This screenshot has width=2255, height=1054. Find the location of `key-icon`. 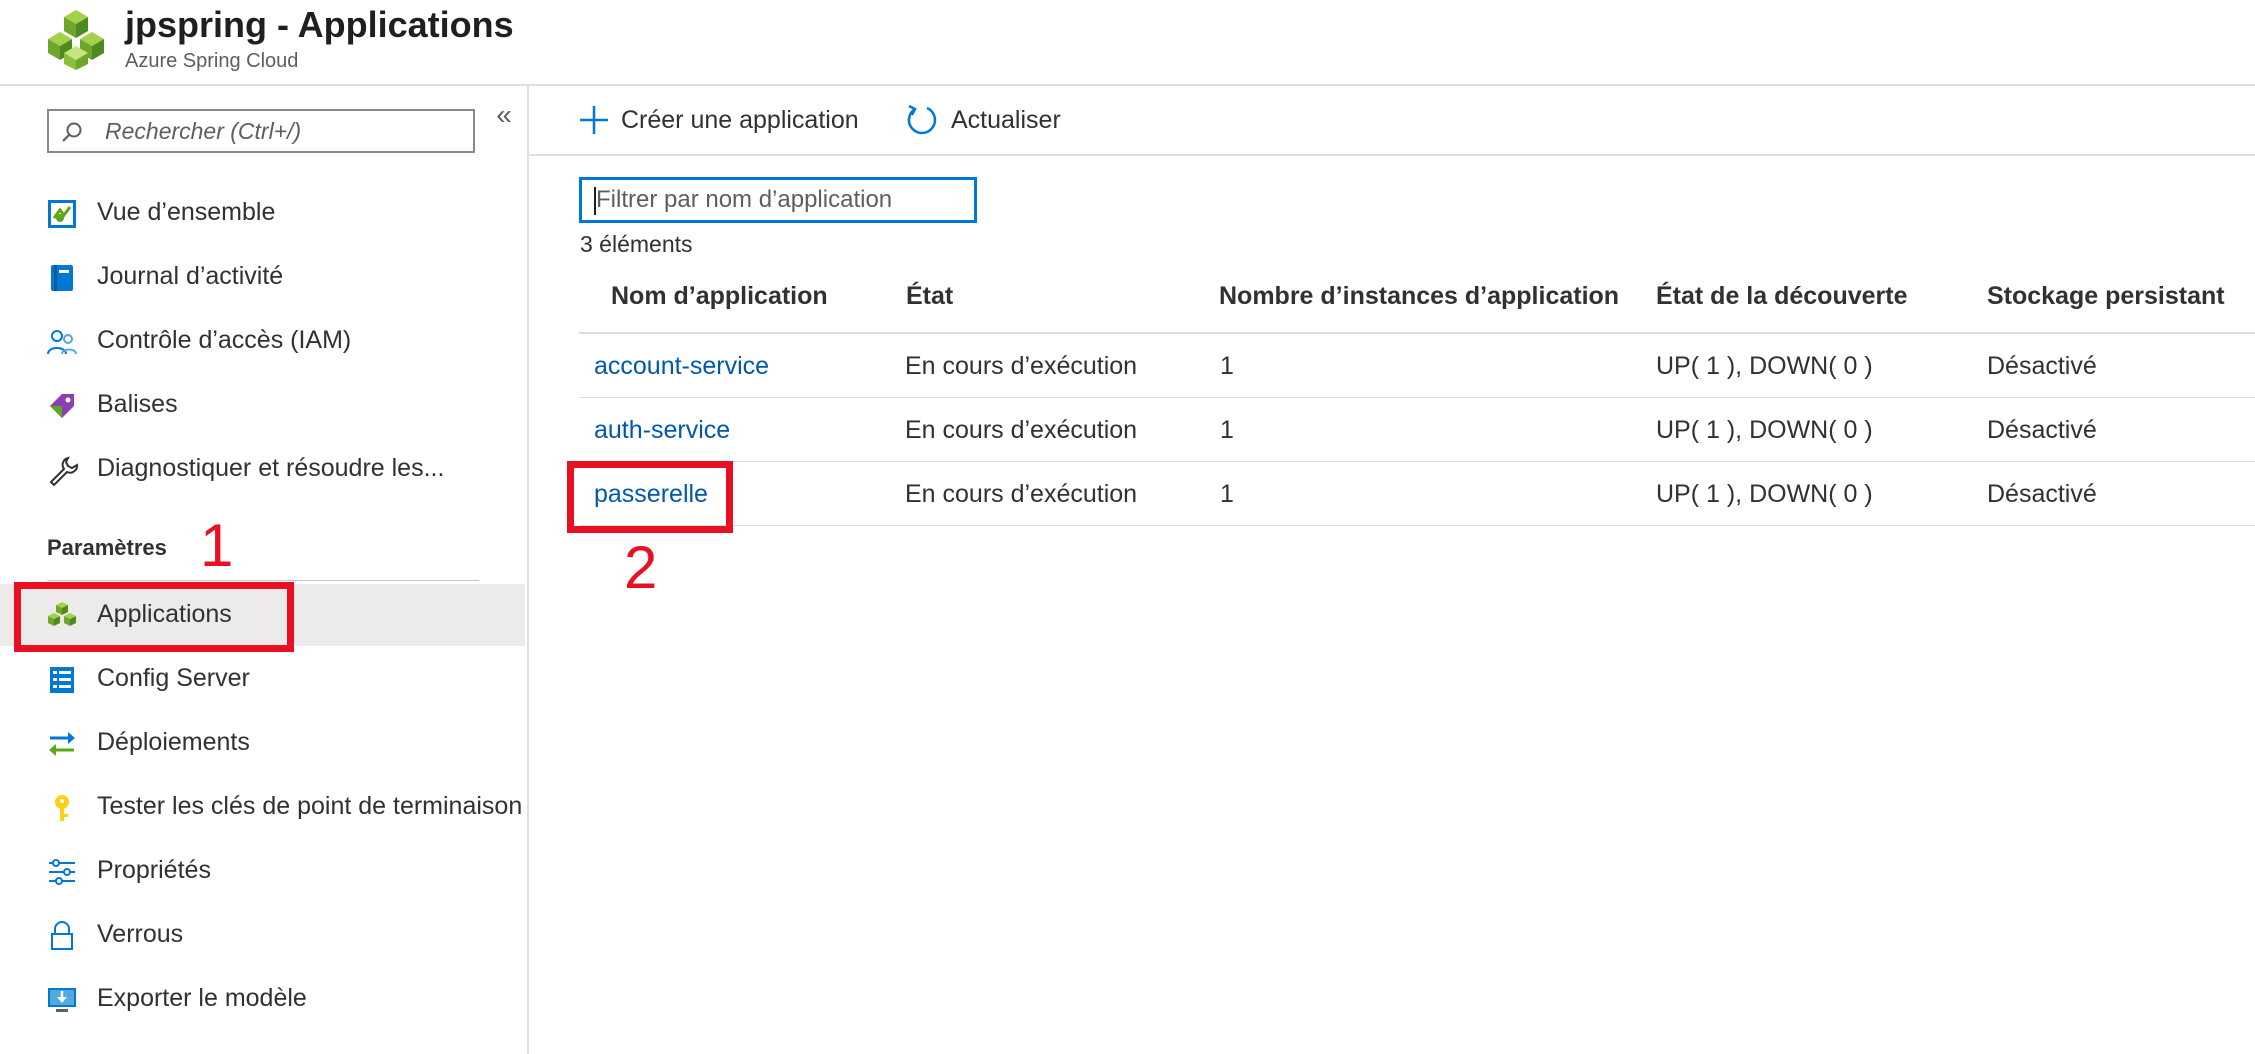

key-icon is located at coordinates (62, 808).